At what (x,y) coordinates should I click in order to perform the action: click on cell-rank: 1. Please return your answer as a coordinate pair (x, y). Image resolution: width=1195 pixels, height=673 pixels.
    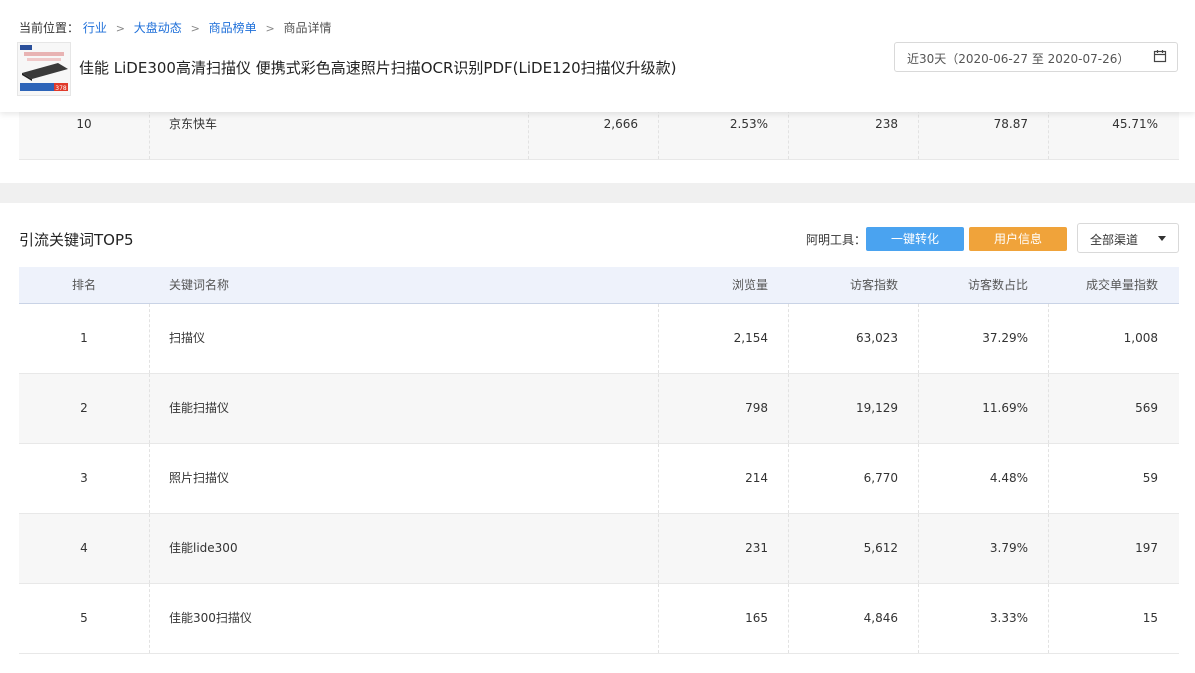
    Looking at the image, I should click on (84, 338).